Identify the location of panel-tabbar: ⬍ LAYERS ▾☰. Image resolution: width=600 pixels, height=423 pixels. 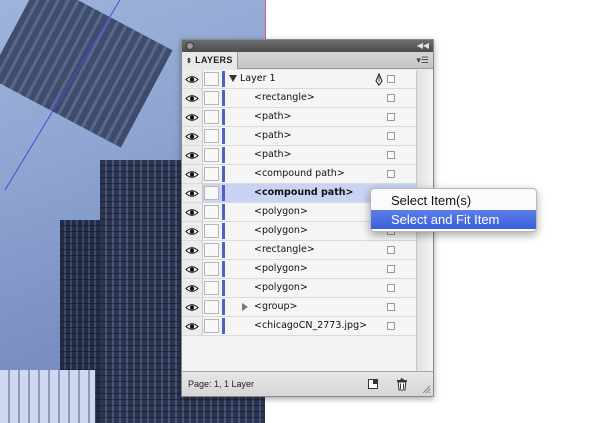
(307, 60).